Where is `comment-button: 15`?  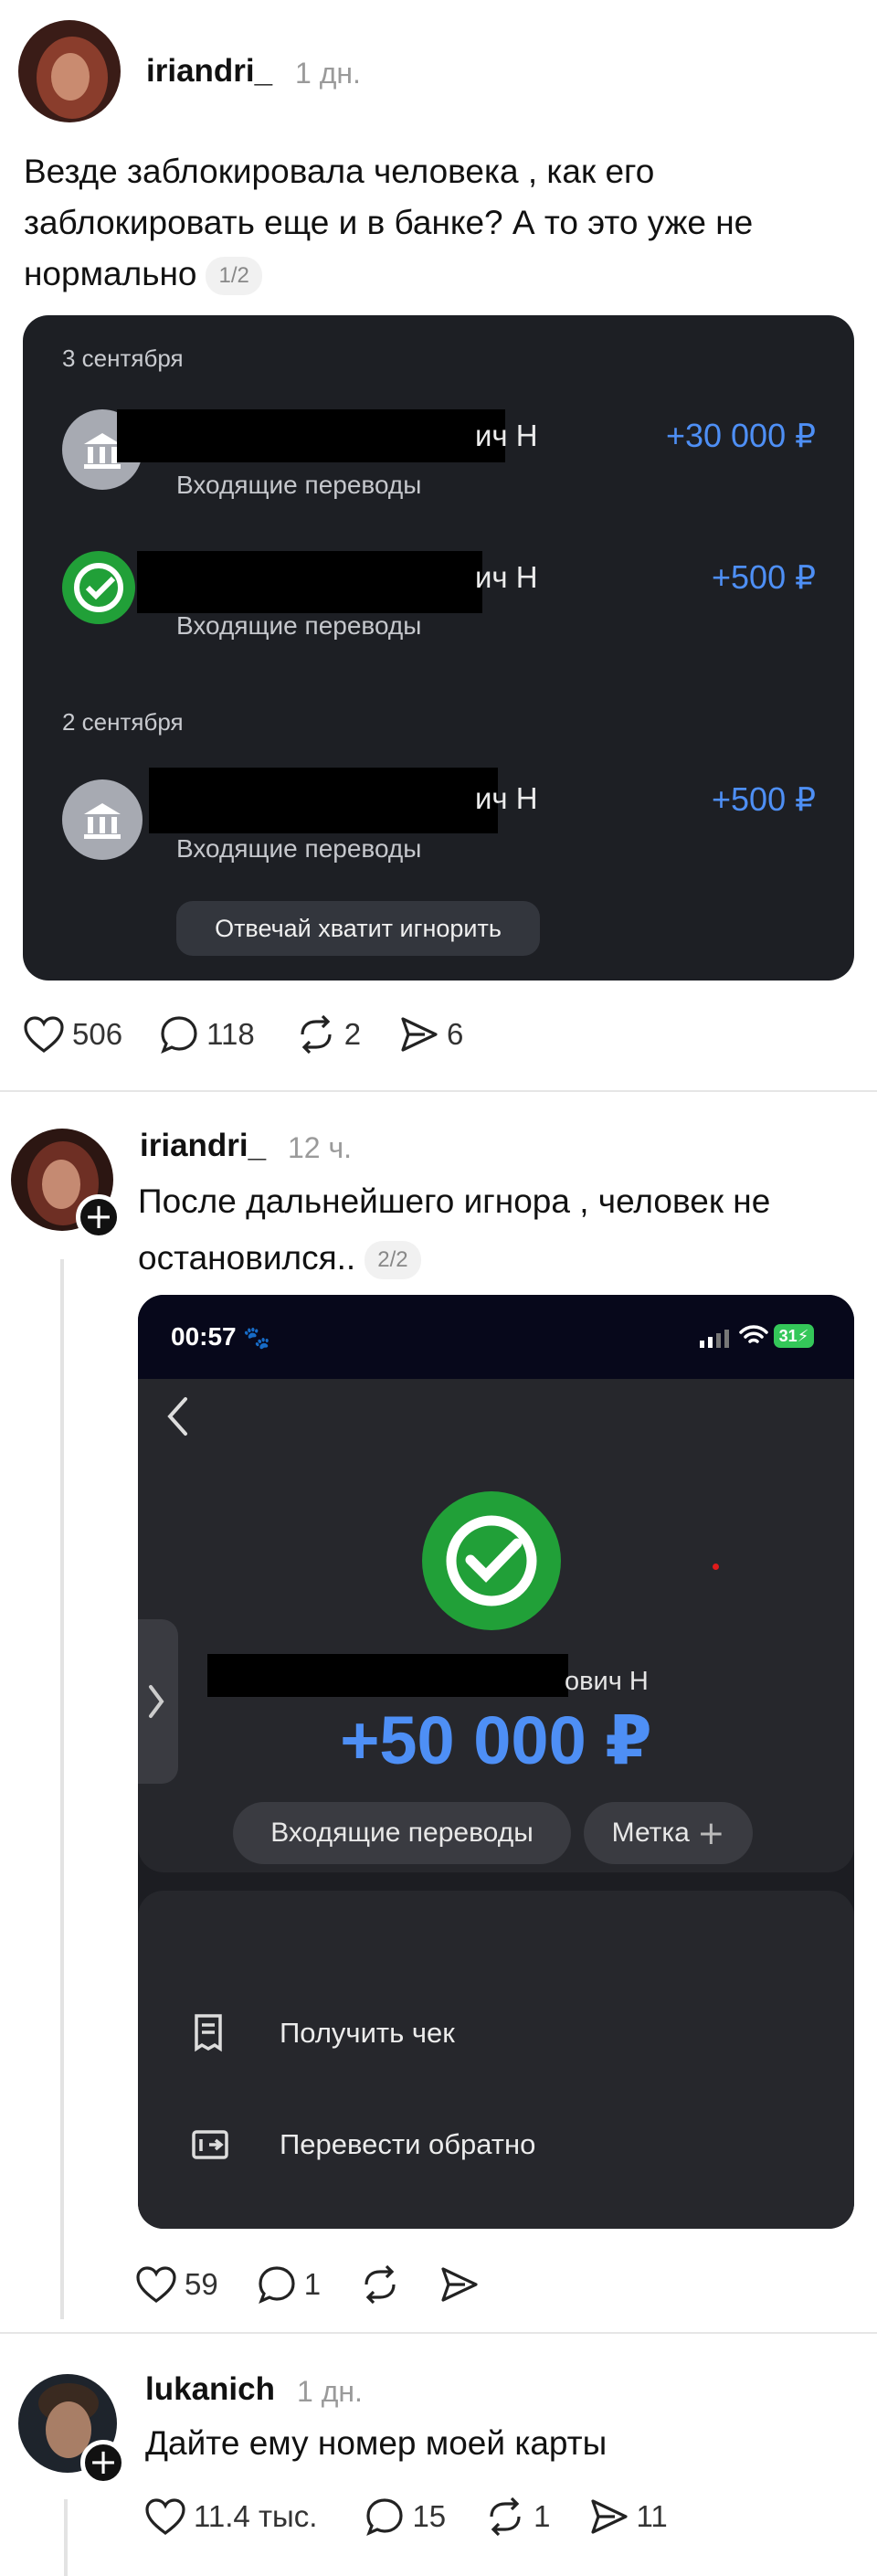
comment-button: 15 is located at coordinates (406, 2516).